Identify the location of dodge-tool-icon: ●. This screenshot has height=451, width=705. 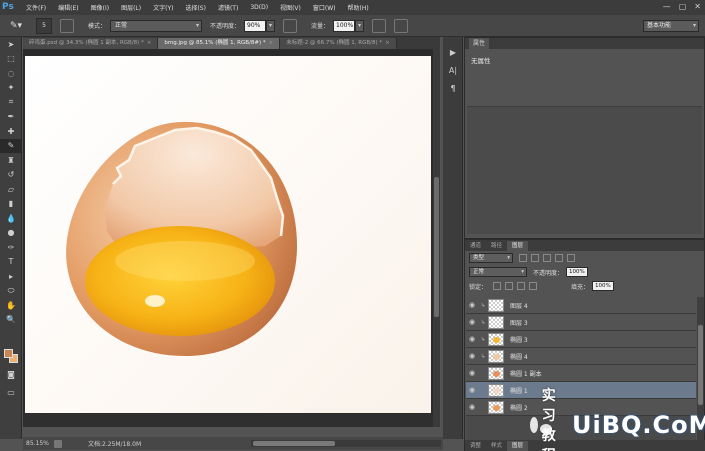
(11, 233).